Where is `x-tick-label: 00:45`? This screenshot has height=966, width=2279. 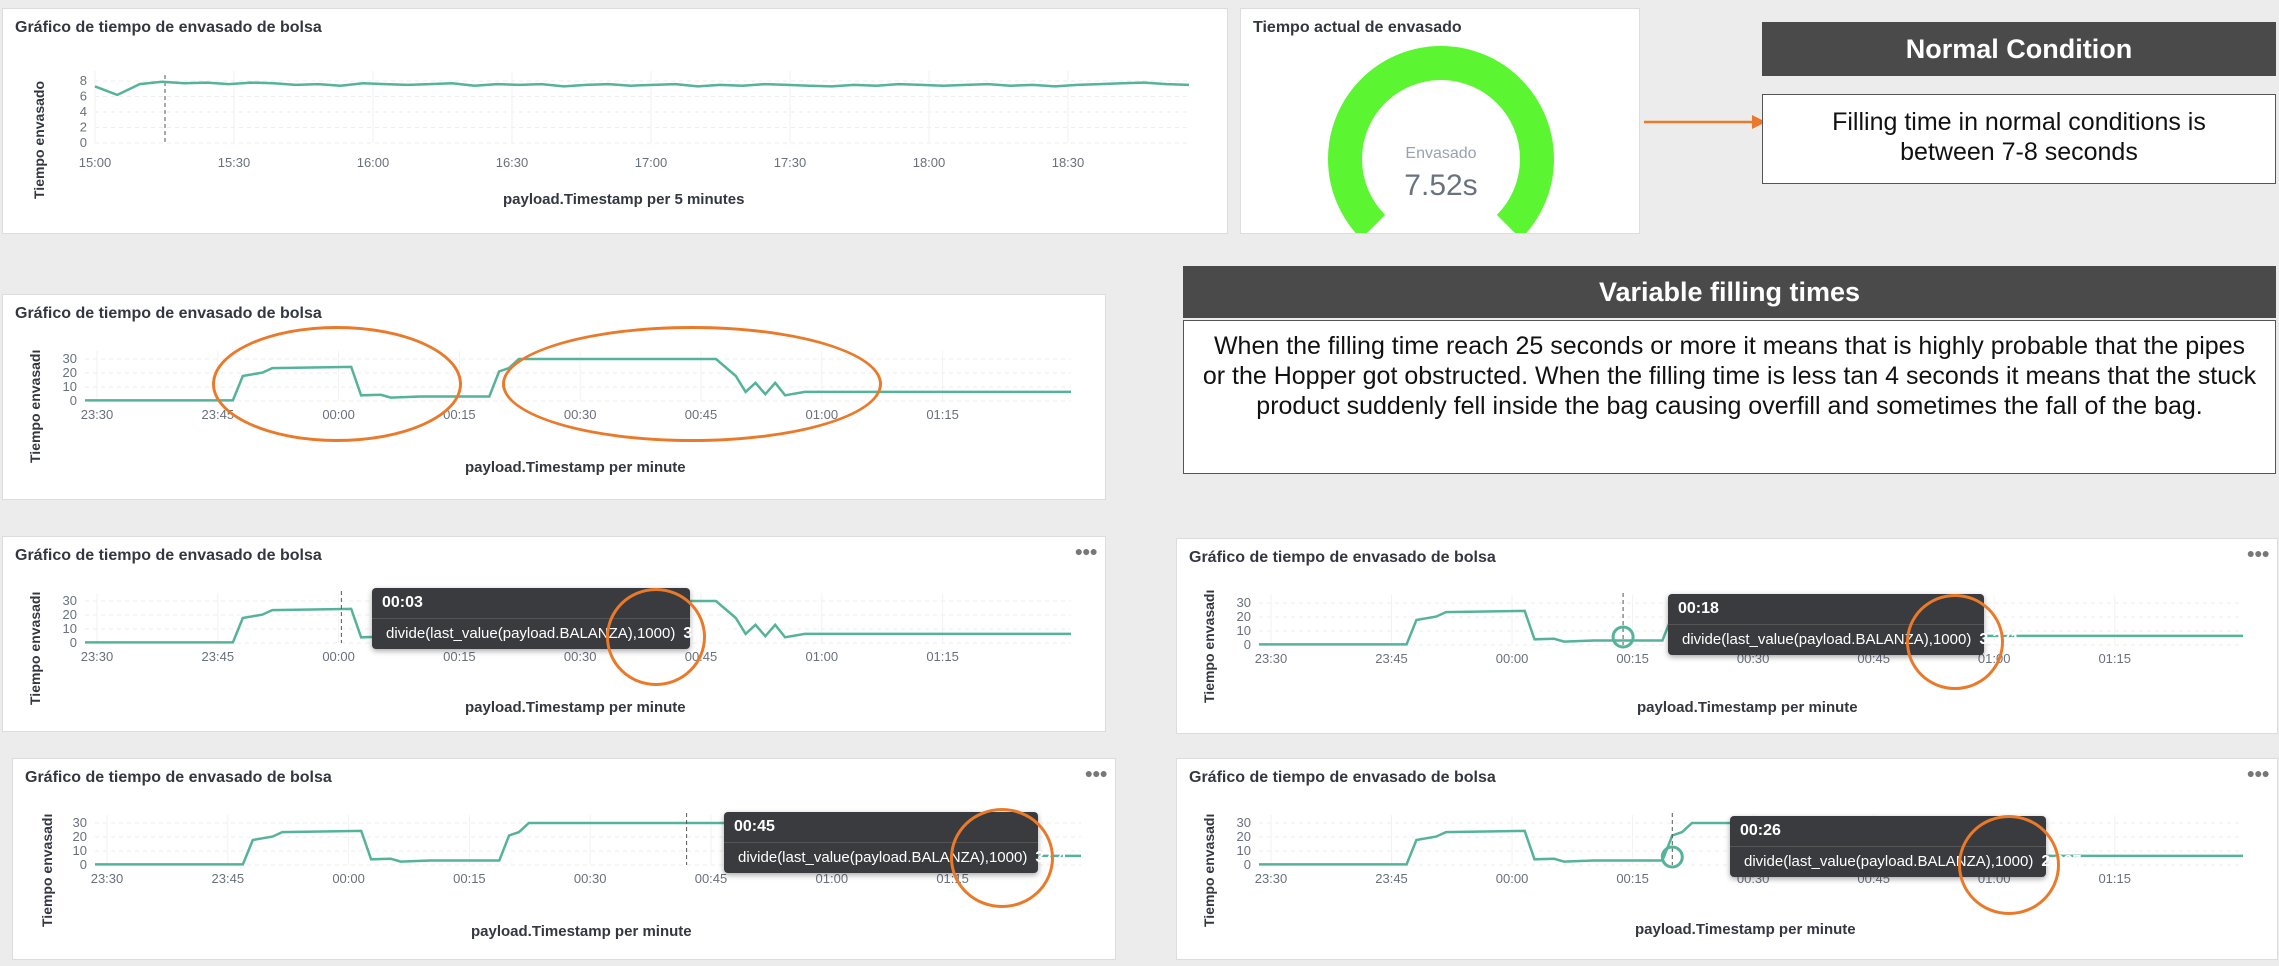
x-tick-label: 00:45 is located at coordinates (711, 878).